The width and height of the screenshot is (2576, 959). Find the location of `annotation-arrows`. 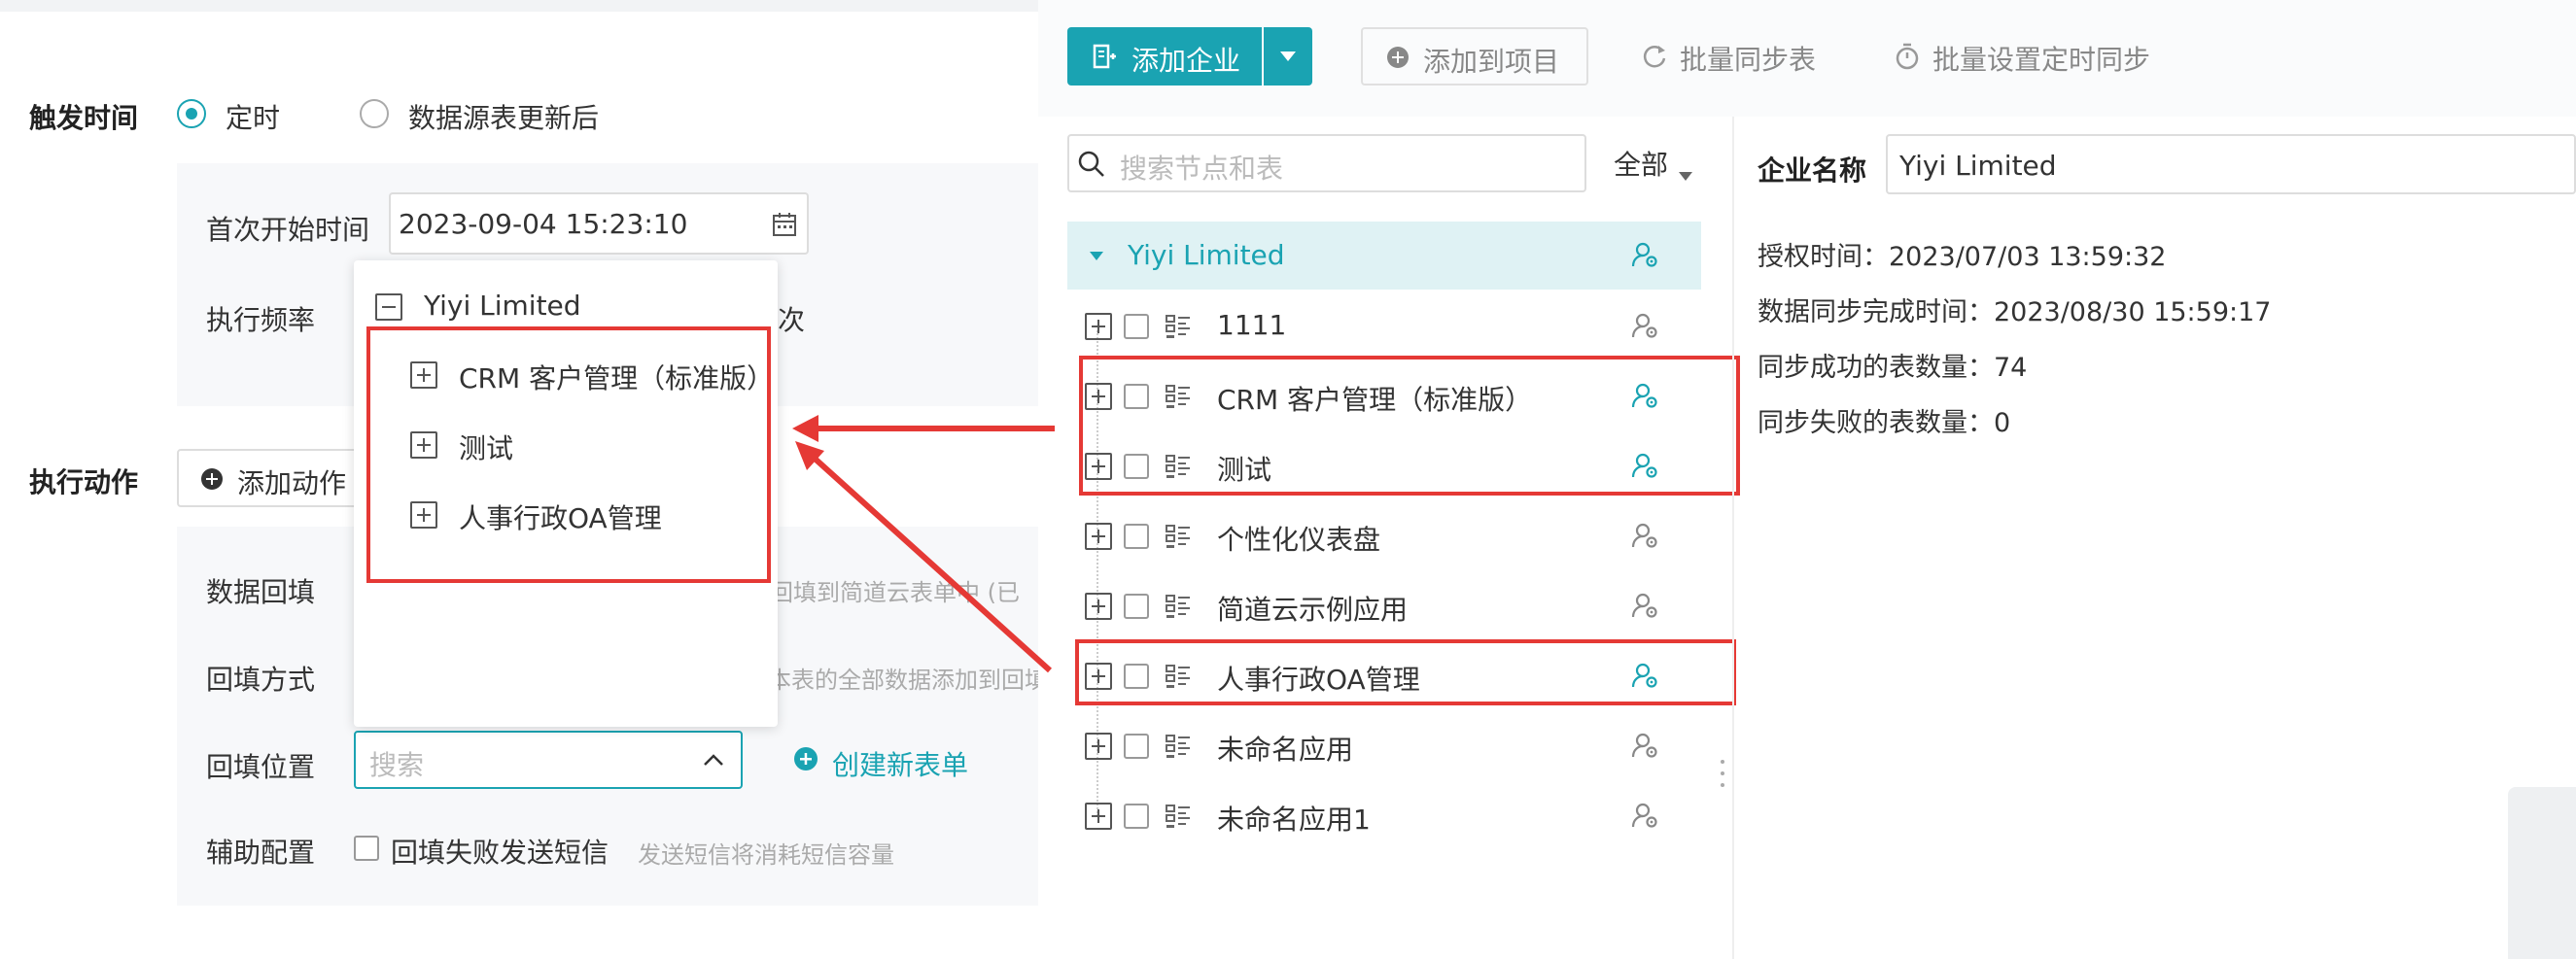

annotation-arrows is located at coordinates (924, 544).